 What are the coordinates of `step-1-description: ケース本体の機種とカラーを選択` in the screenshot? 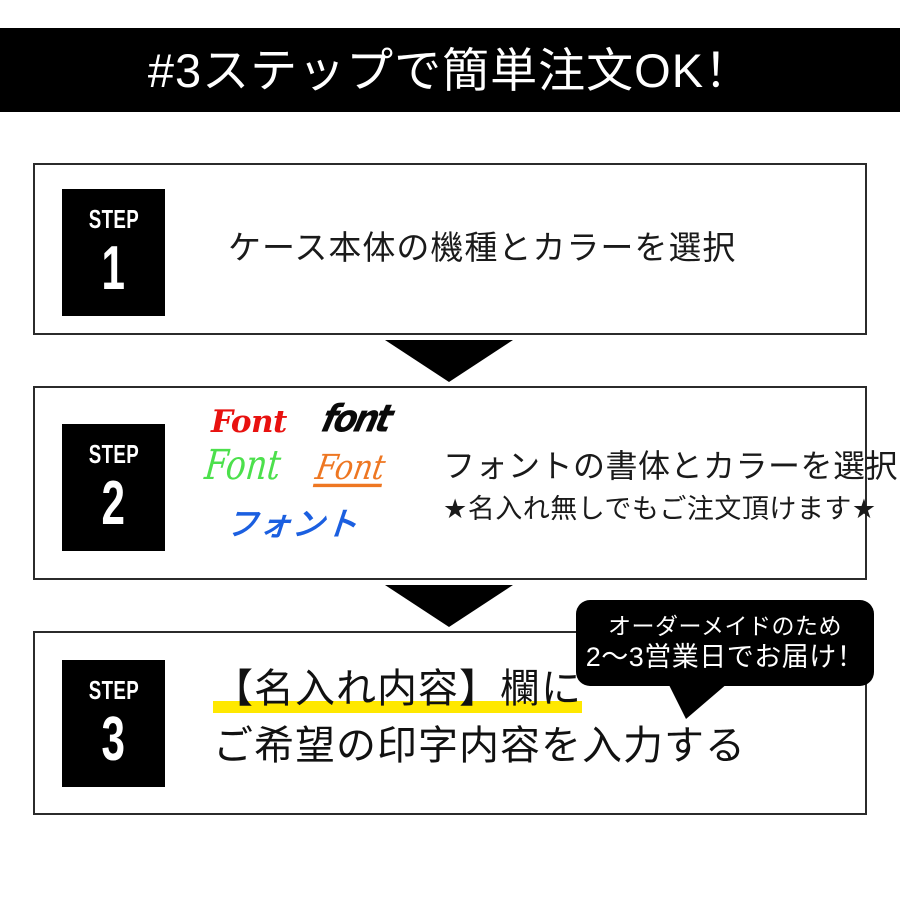 It's located at (482, 247).